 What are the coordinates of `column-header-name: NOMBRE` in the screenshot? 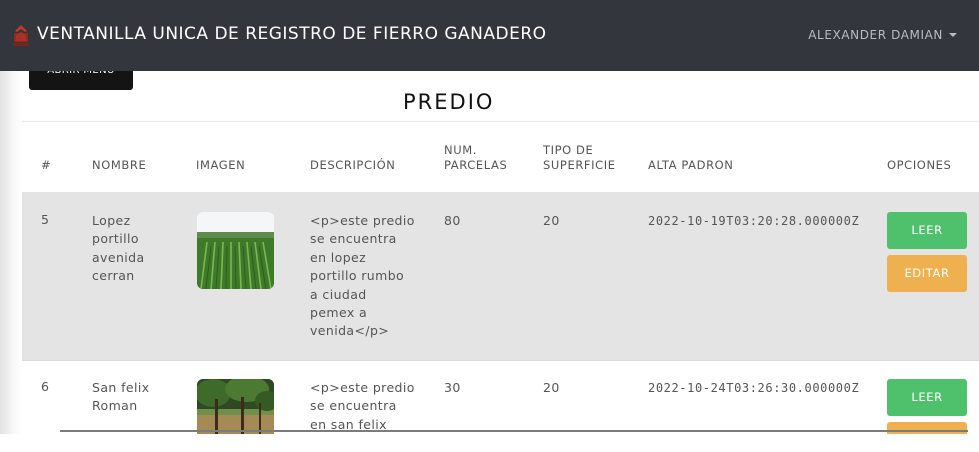 It's located at (119, 165).